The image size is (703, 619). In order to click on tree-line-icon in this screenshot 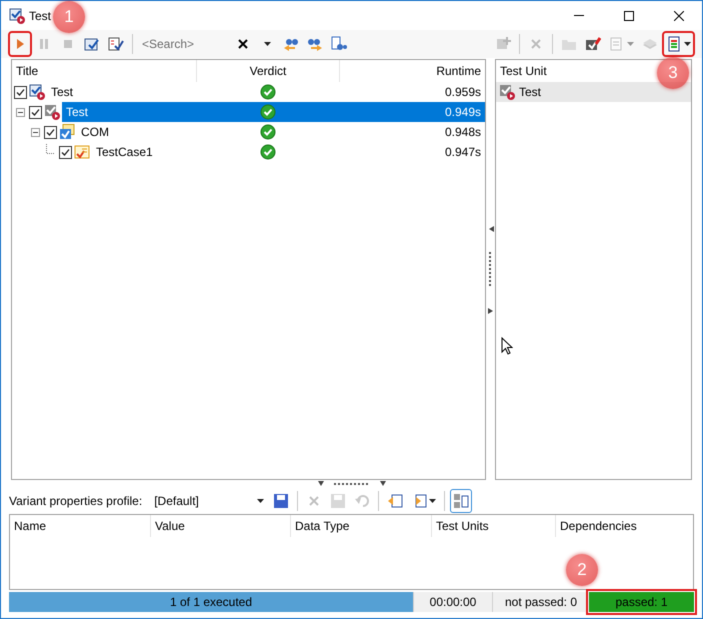, I will do `click(50, 149)`.